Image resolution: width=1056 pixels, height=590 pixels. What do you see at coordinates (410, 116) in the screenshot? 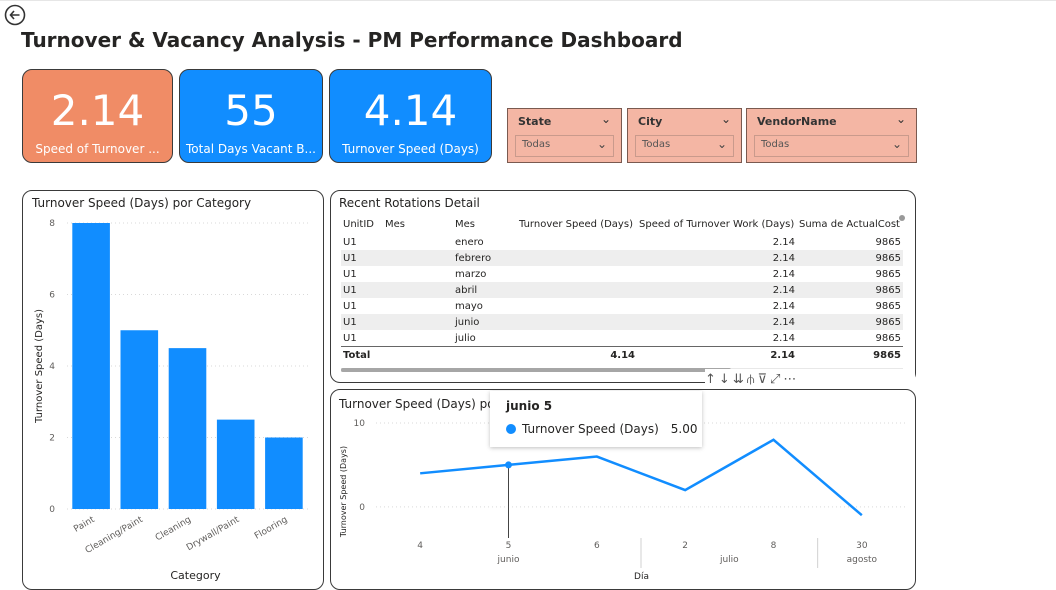
I see `kpi-card-turnover-speed: 4.14 Turnover Speed (Days)` at bounding box center [410, 116].